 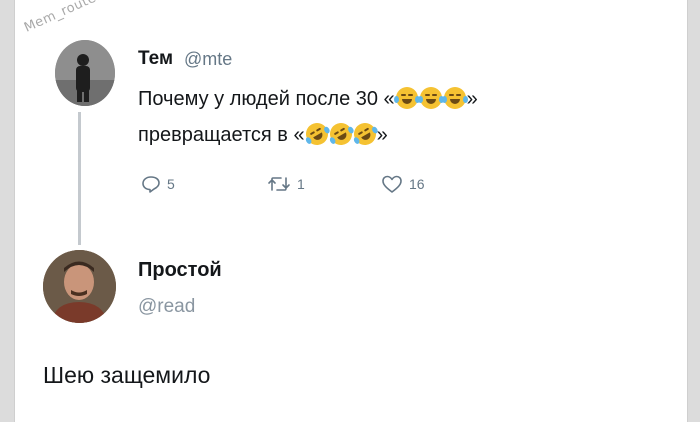 What do you see at coordinates (127, 375) in the screenshot?
I see `reply-text: Шею защемило` at bounding box center [127, 375].